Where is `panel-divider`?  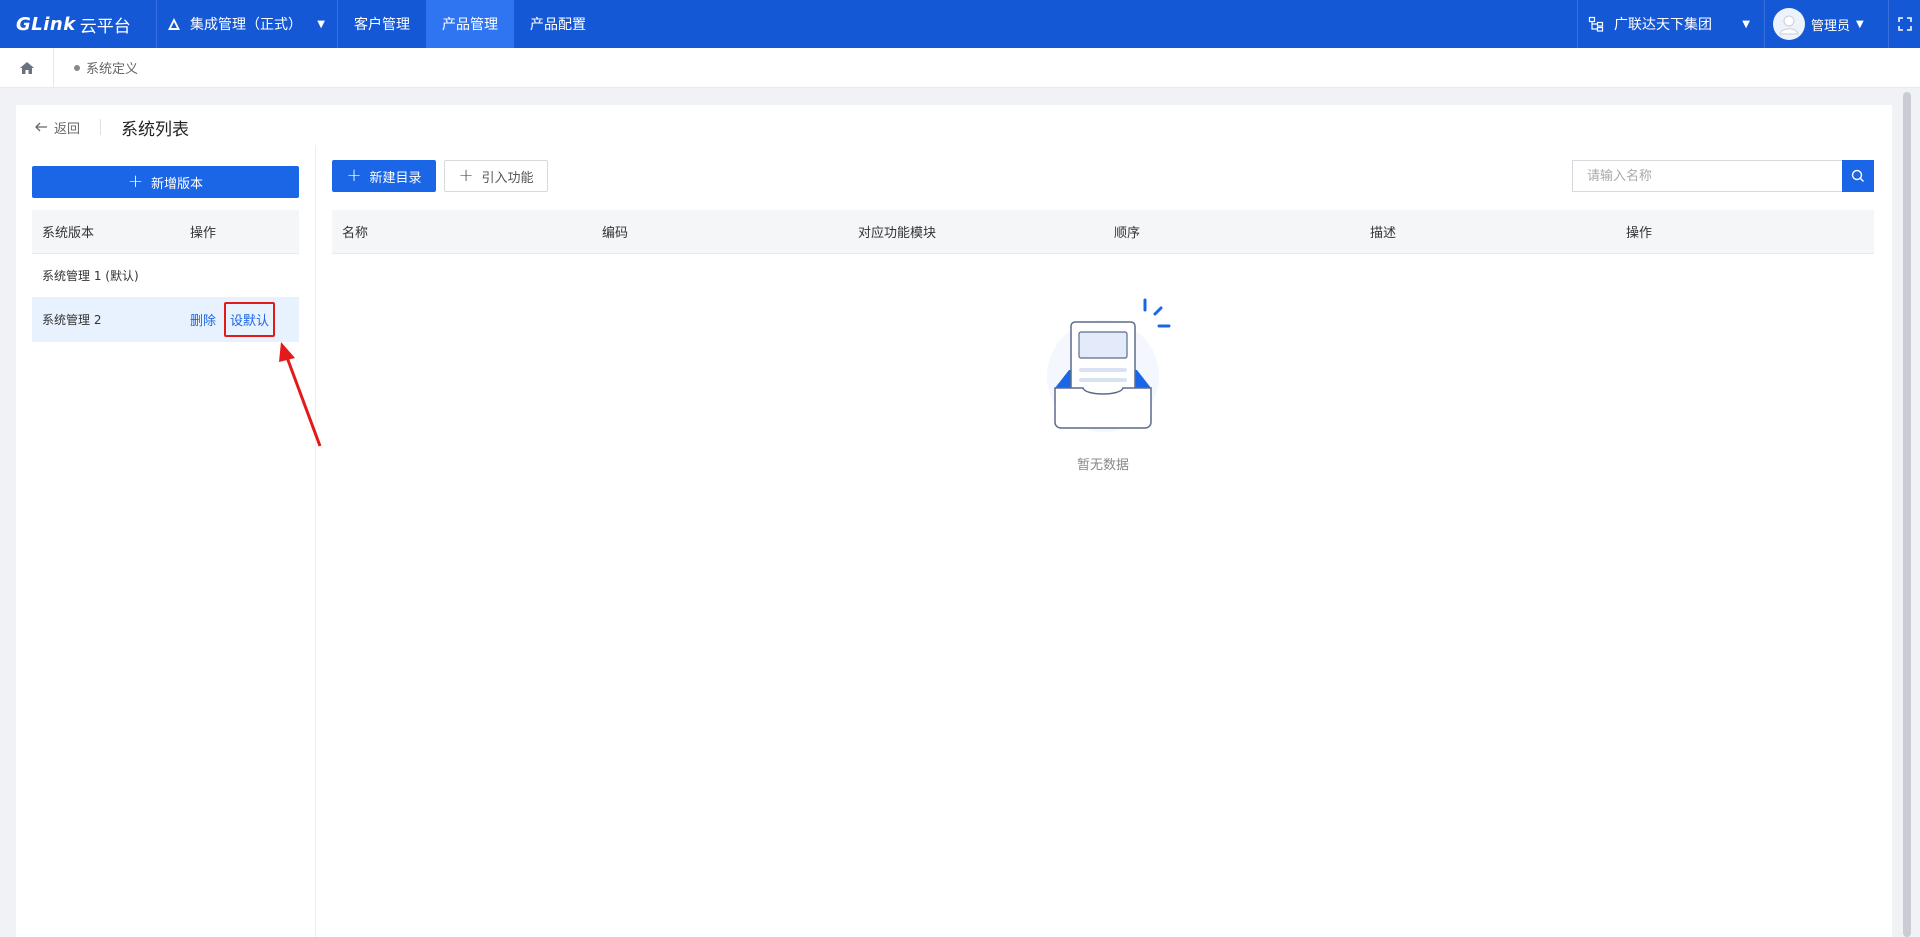 panel-divider is located at coordinates (315, 541).